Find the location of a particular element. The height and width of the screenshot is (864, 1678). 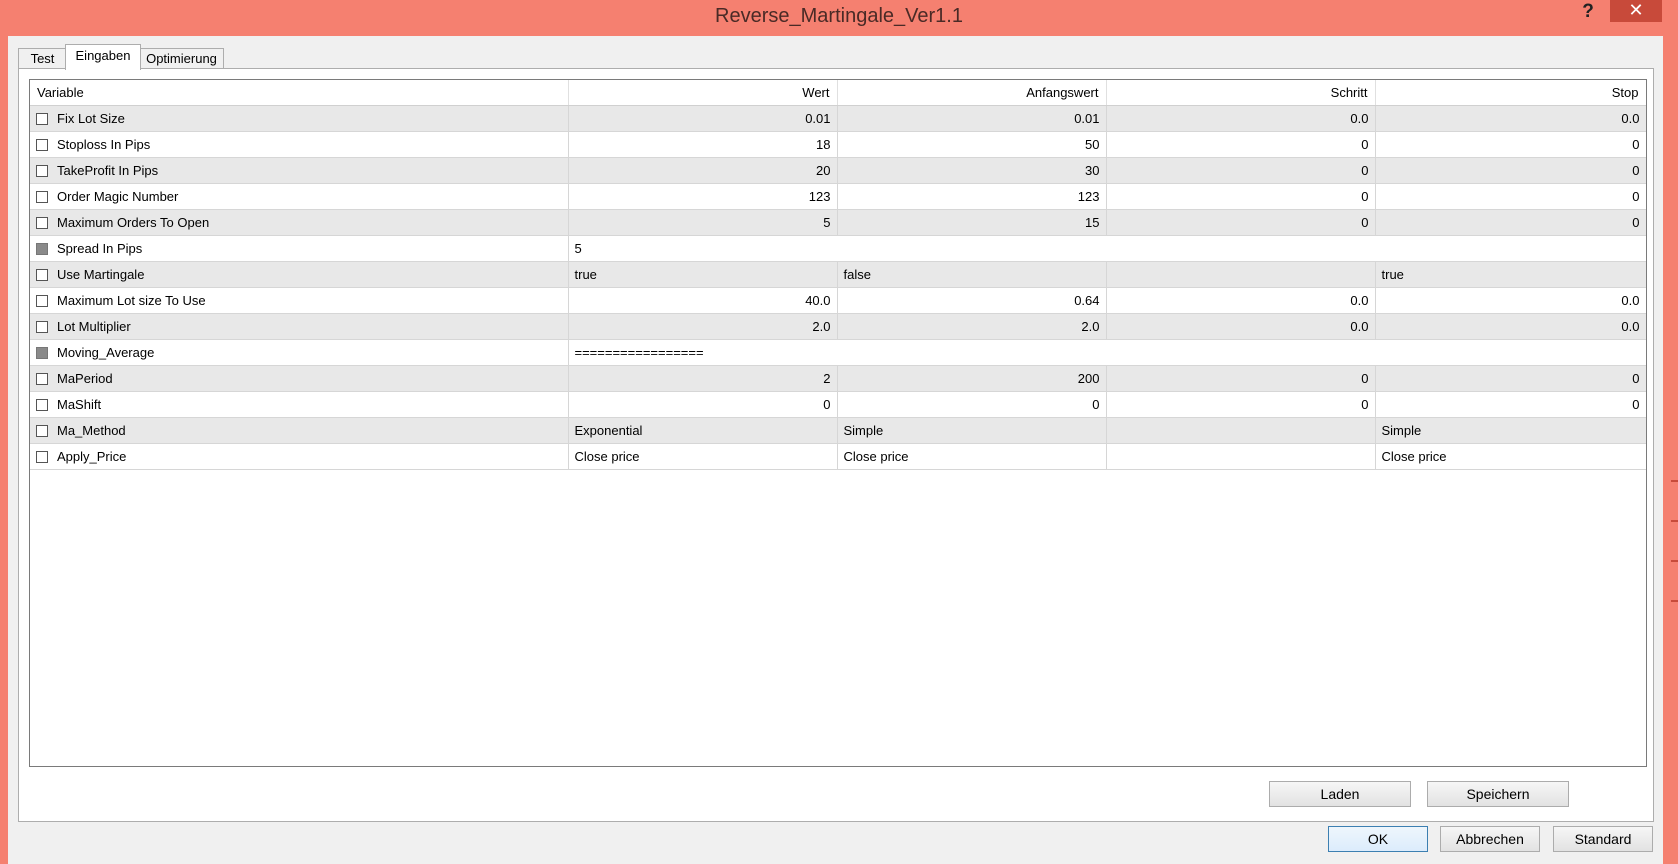

stop-cell: Close price is located at coordinates (1510, 456).